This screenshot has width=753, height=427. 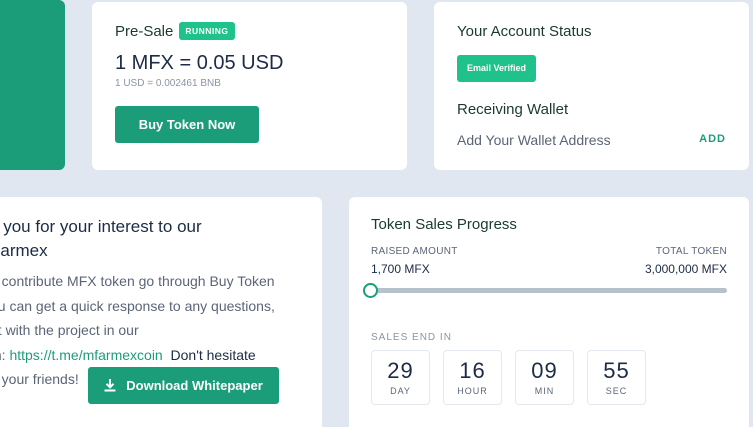 I want to click on wallet-address-prompt: Add Your Wallet Address, so click(x=534, y=140).